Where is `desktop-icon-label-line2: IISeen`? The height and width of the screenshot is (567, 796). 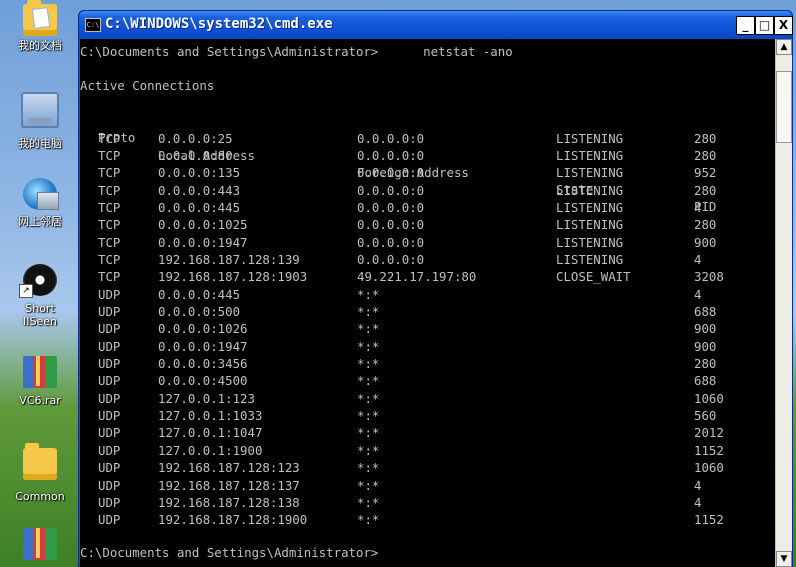
desktop-icon-label-line2: IISeen is located at coordinates (40, 321).